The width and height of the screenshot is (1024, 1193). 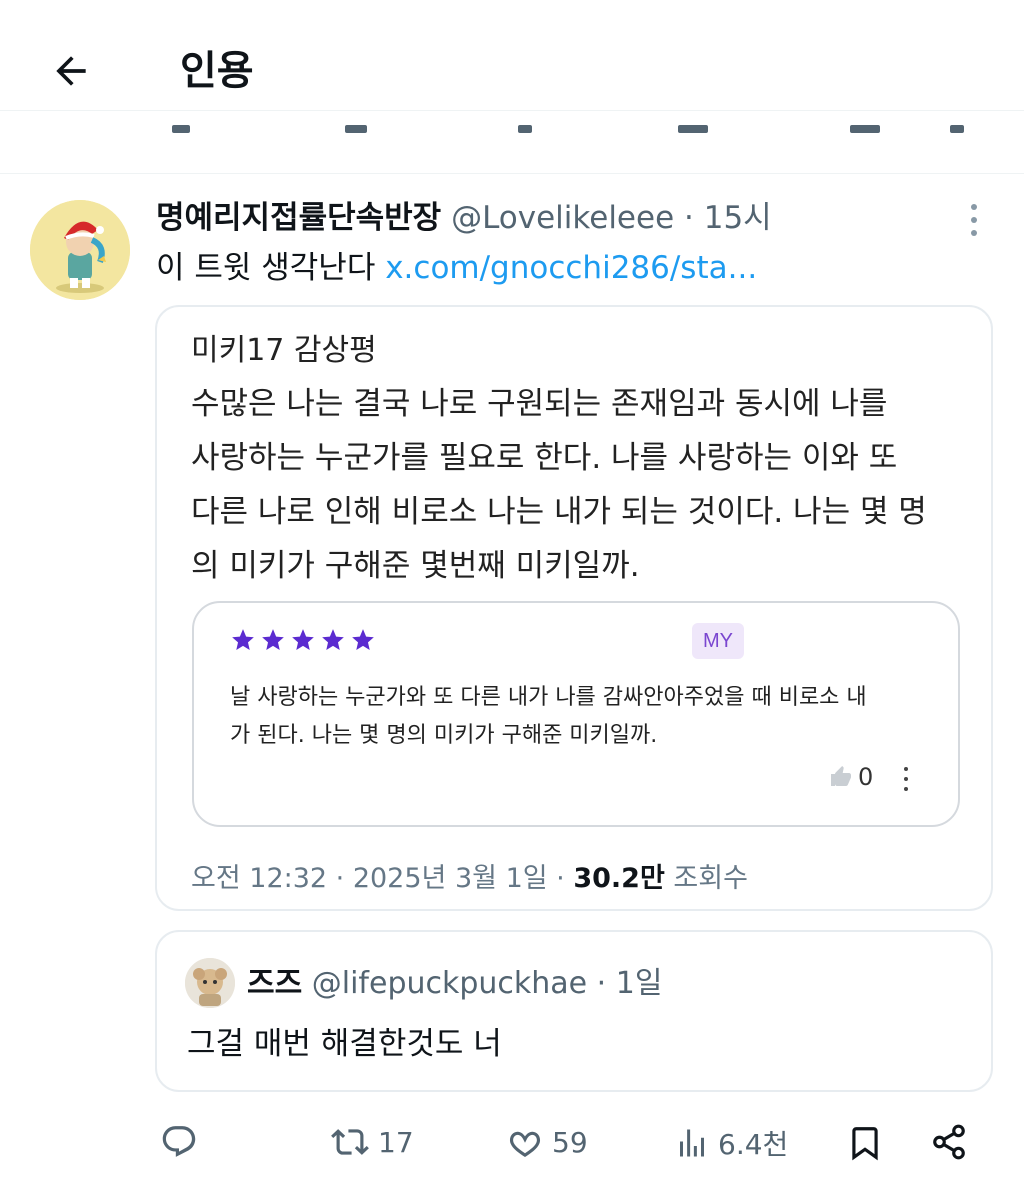 What do you see at coordinates (562, 218) in the screenshot?
I see `author-handle: @Lovelikeleee` at bounding box center [562, 218].